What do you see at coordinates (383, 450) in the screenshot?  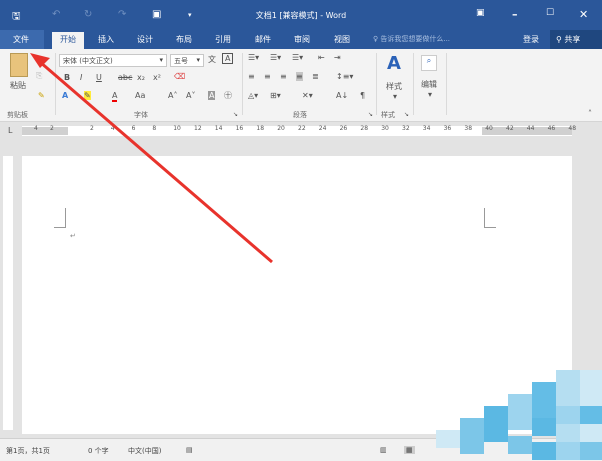 I see `read-mode-icon: ▥` at bounding box center [383, 450].